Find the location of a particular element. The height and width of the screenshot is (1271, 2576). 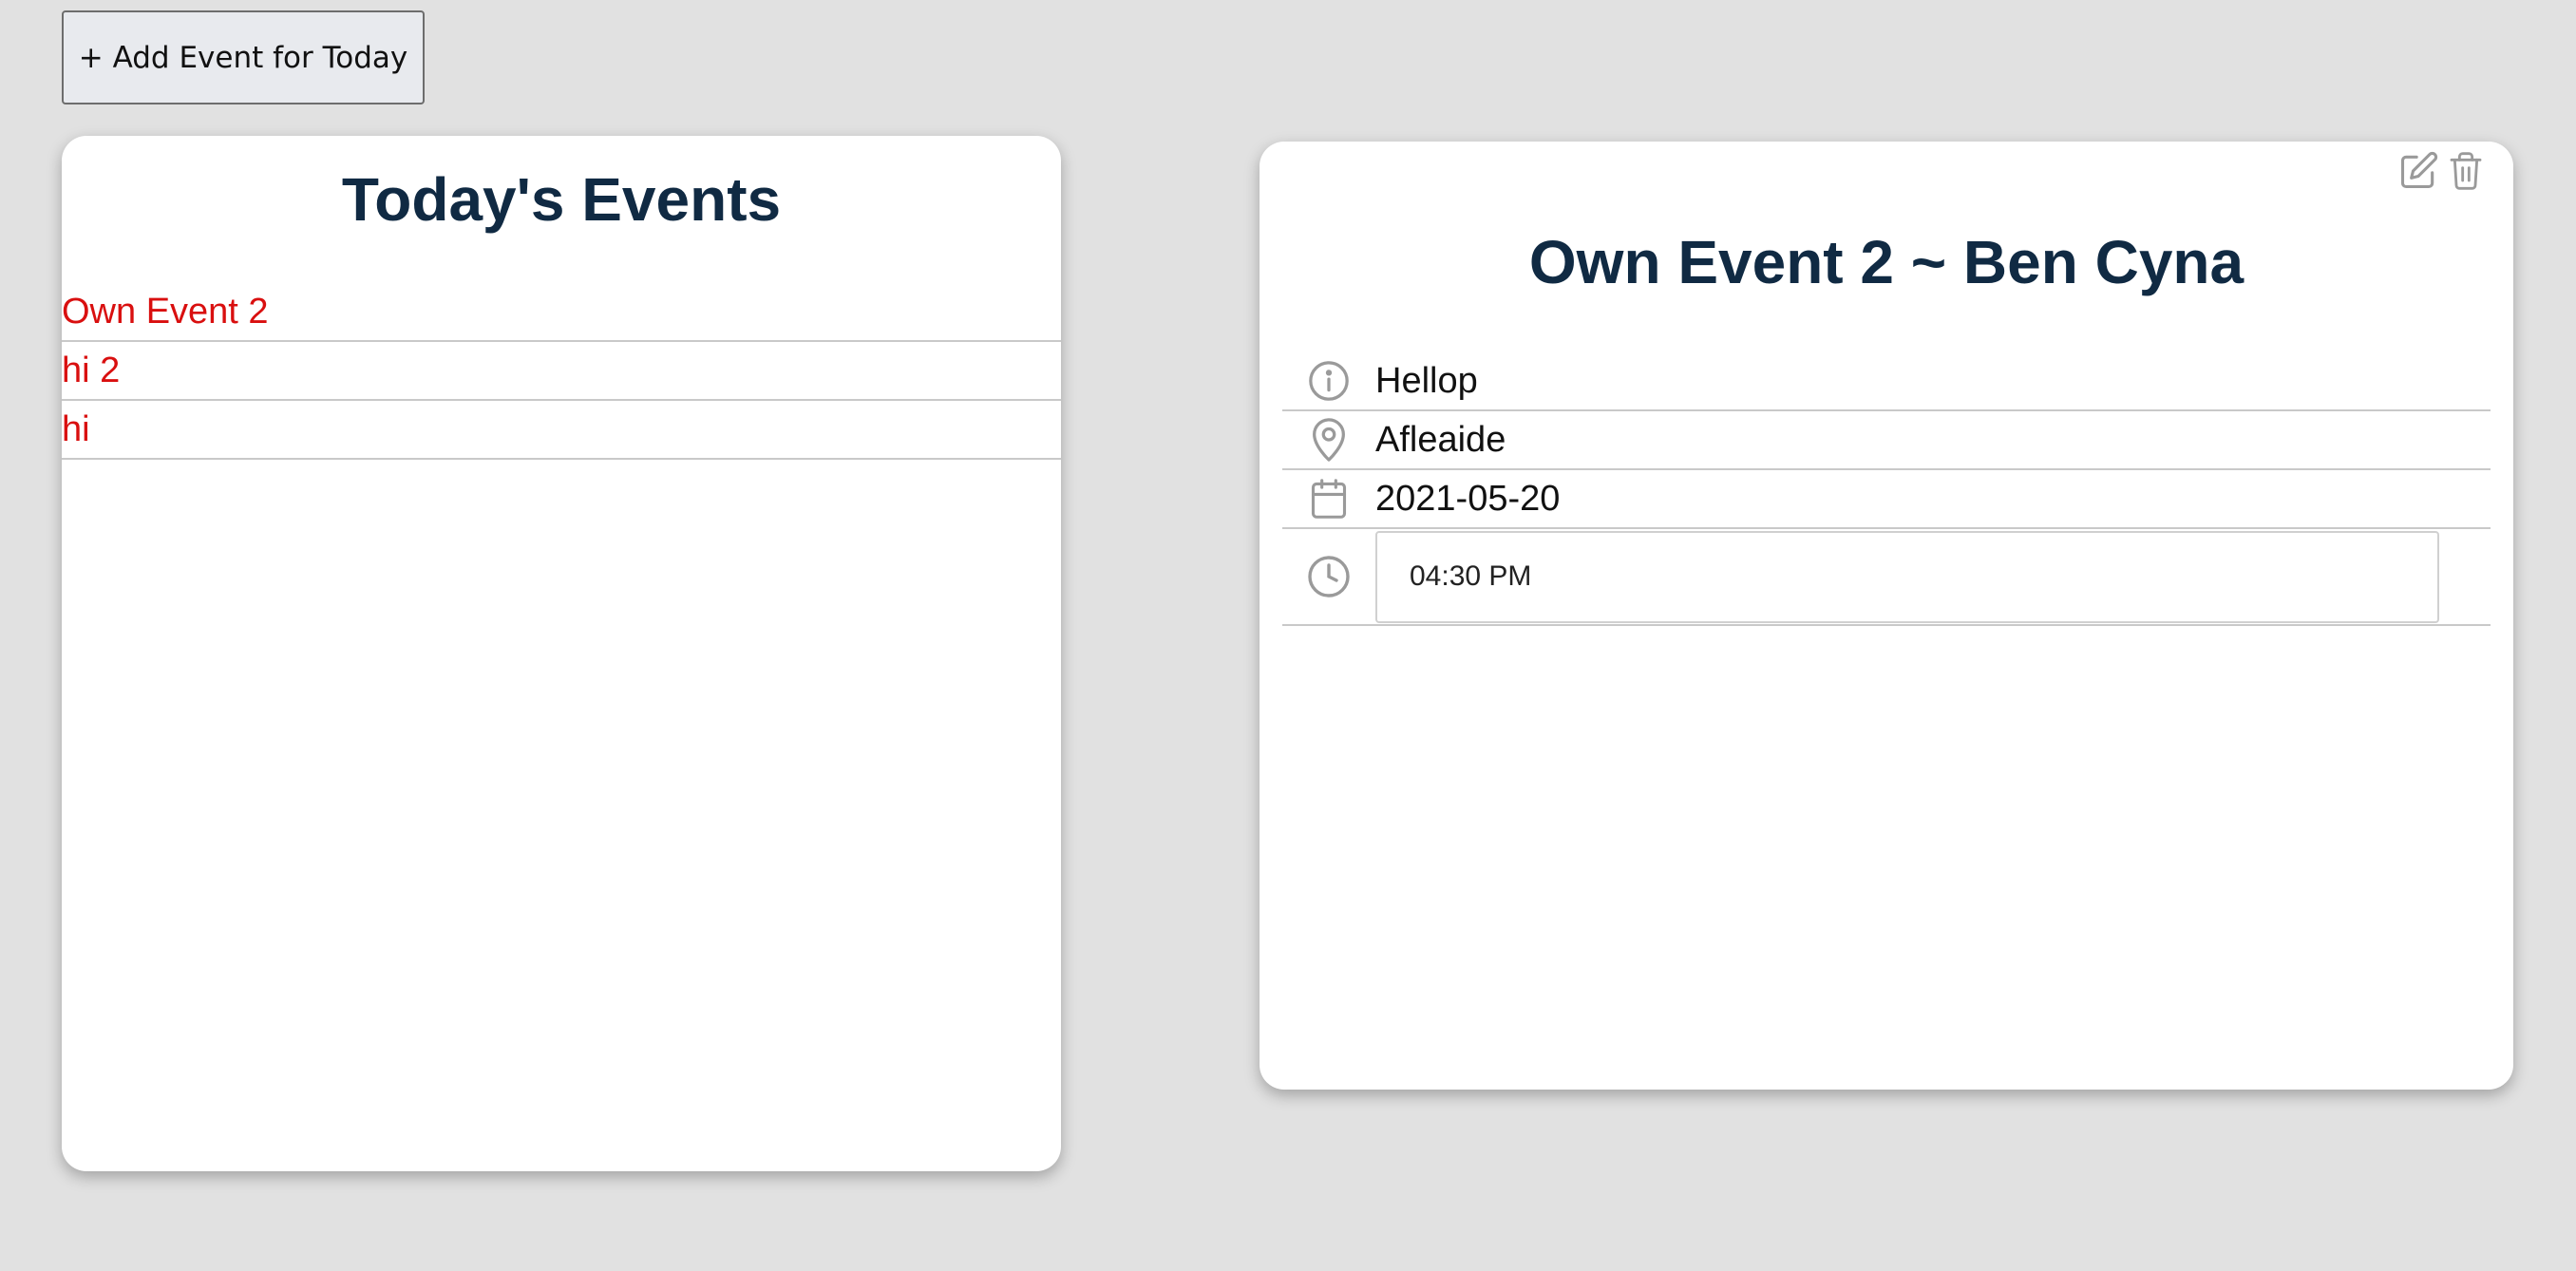

event-detail-title: Own Event 2 ~ Ben Cyna is located at coordinates (1886, 262).